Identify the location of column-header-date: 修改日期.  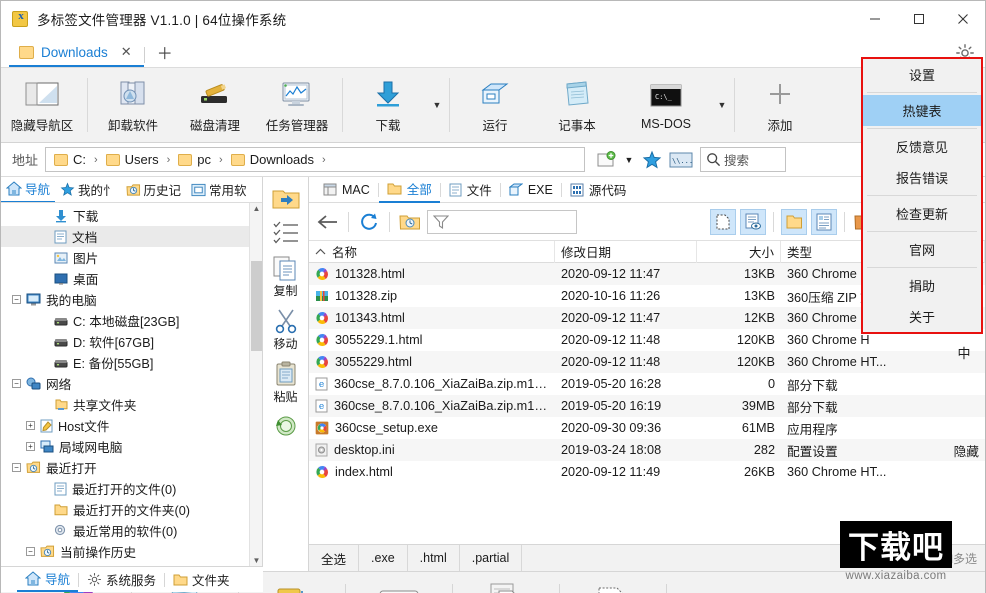
(626, 251).